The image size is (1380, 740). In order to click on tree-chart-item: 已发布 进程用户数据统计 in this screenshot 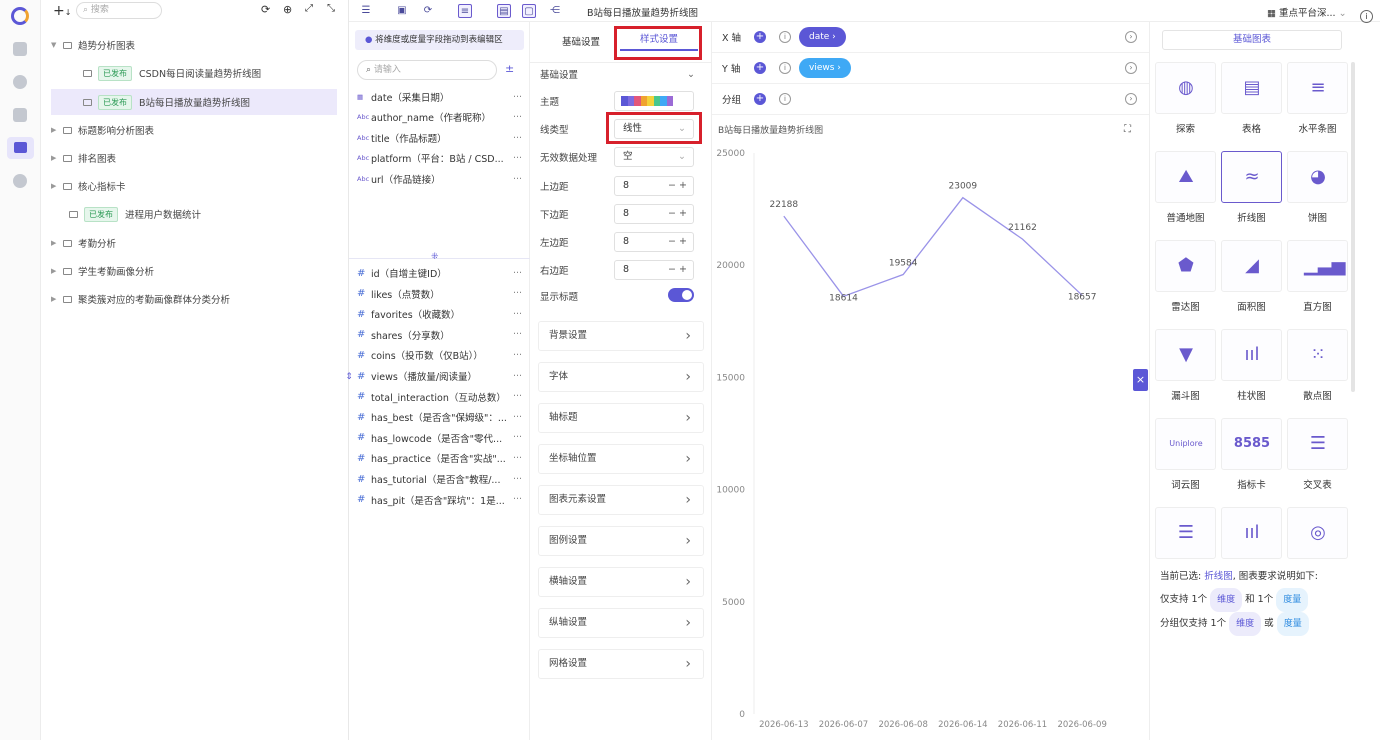, I will do `click(194, 214)`.